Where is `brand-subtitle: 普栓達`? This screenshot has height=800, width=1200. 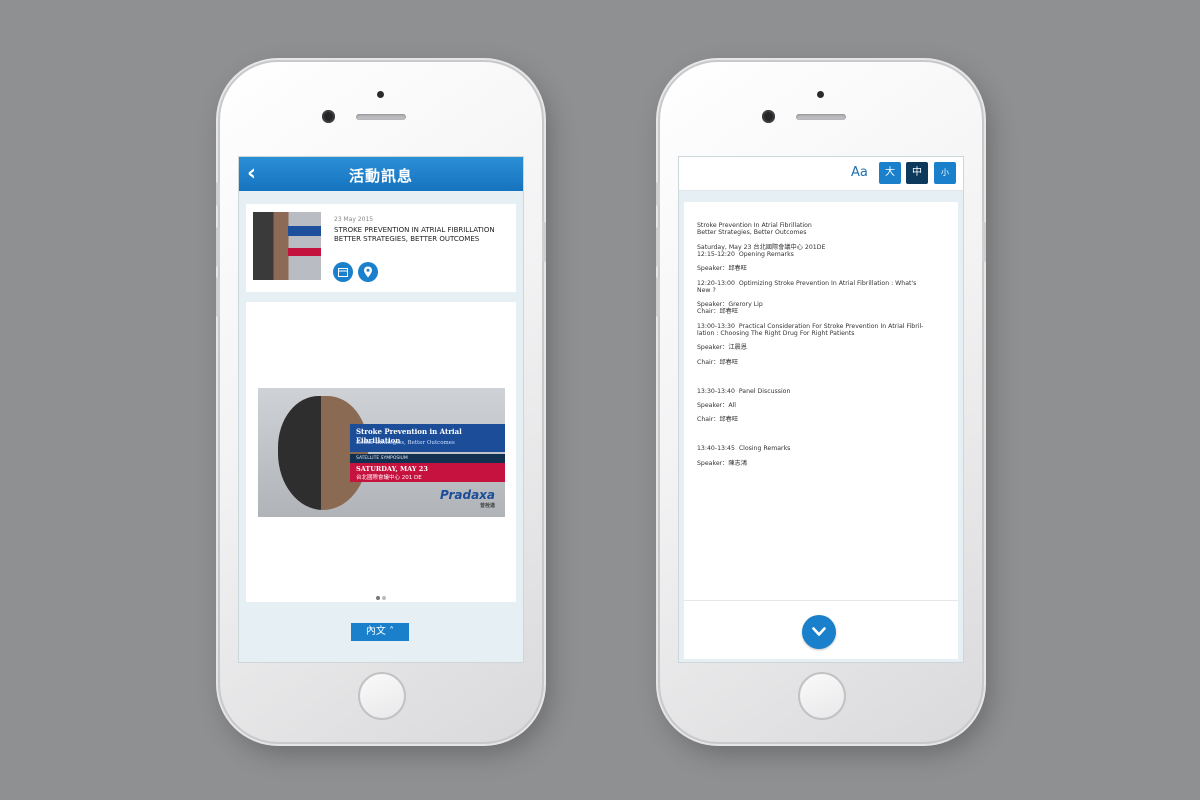 brand-subtitle: 普栓達 is located at coordinates (487, 506).